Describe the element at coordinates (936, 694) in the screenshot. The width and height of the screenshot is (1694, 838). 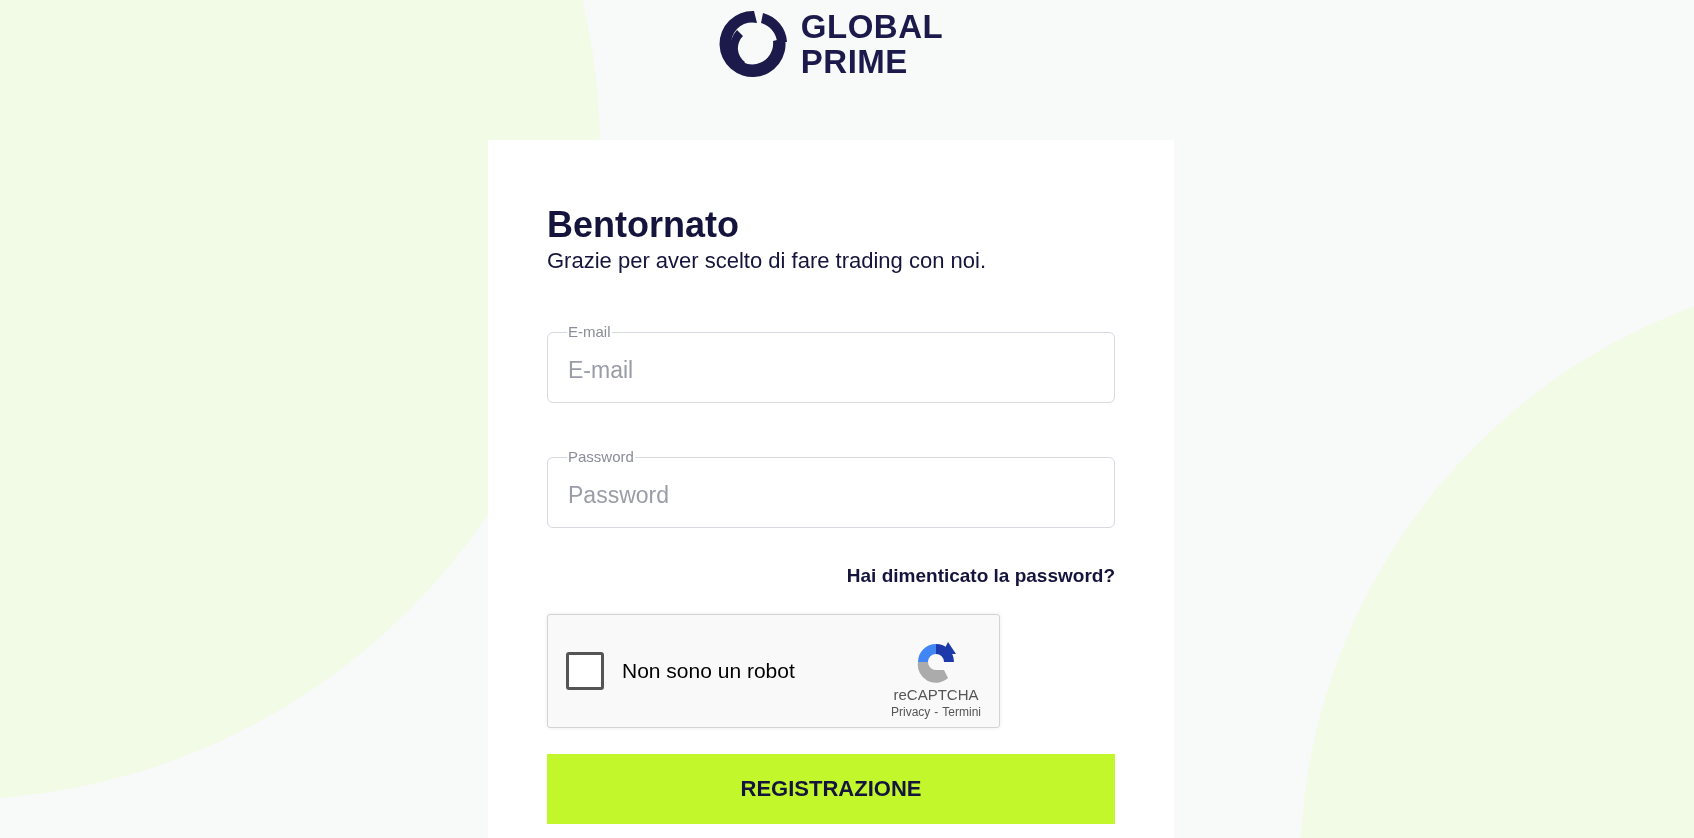
I see `captcha-brand: reCAPTCHA` at that location.